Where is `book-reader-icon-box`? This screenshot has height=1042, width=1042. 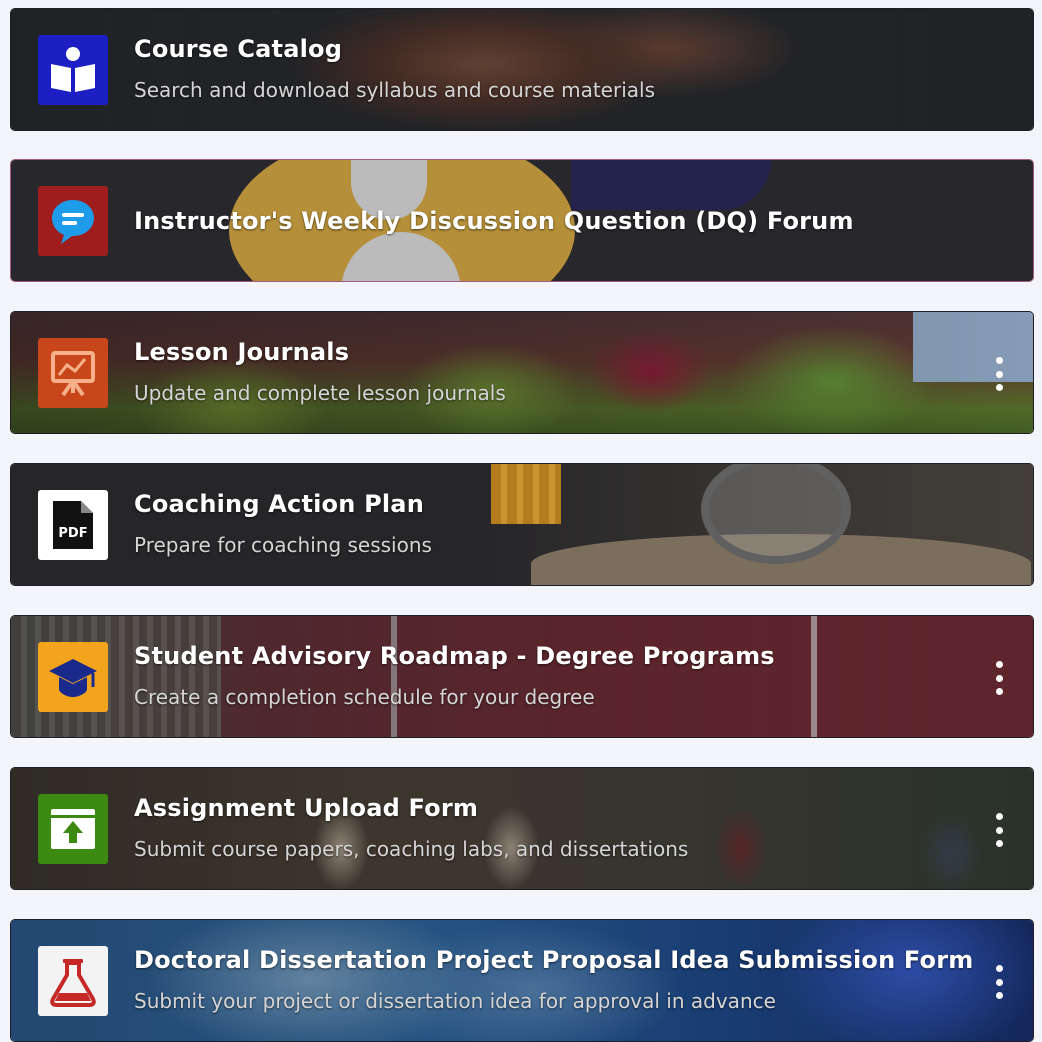 book-reader-icon-box is located at coordinates (73, 70).